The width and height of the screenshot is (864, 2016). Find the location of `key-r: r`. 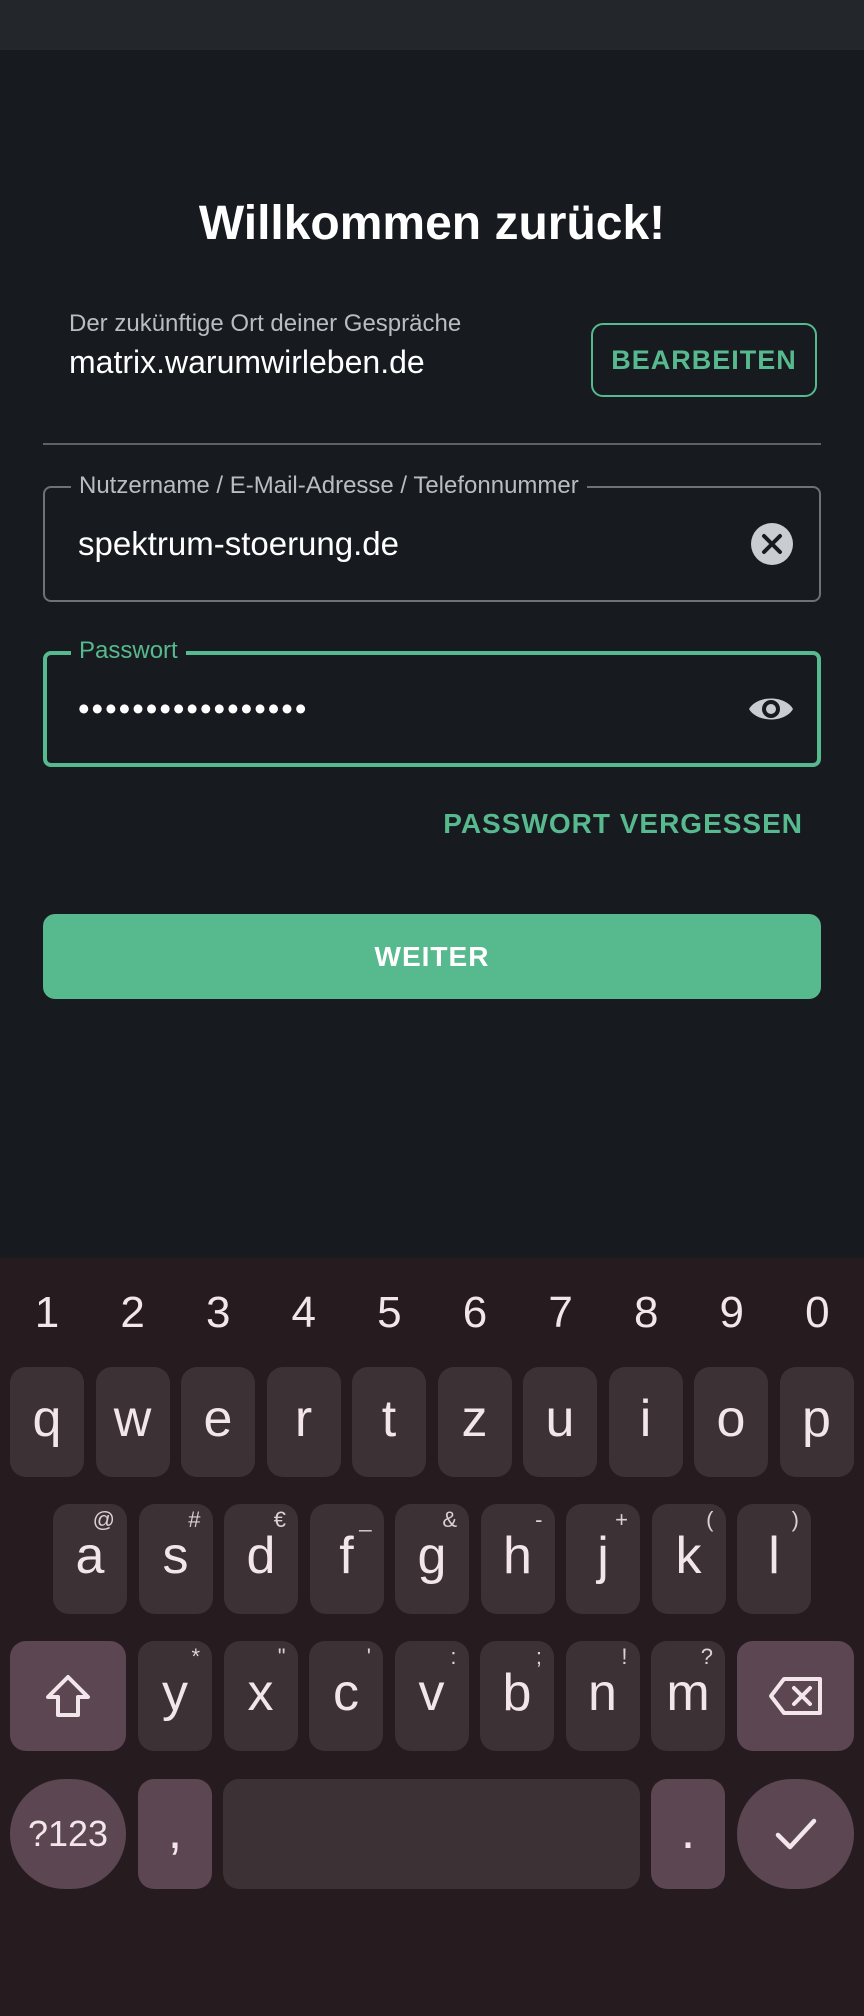

key-r: r is located at coordinates (303, 1422).